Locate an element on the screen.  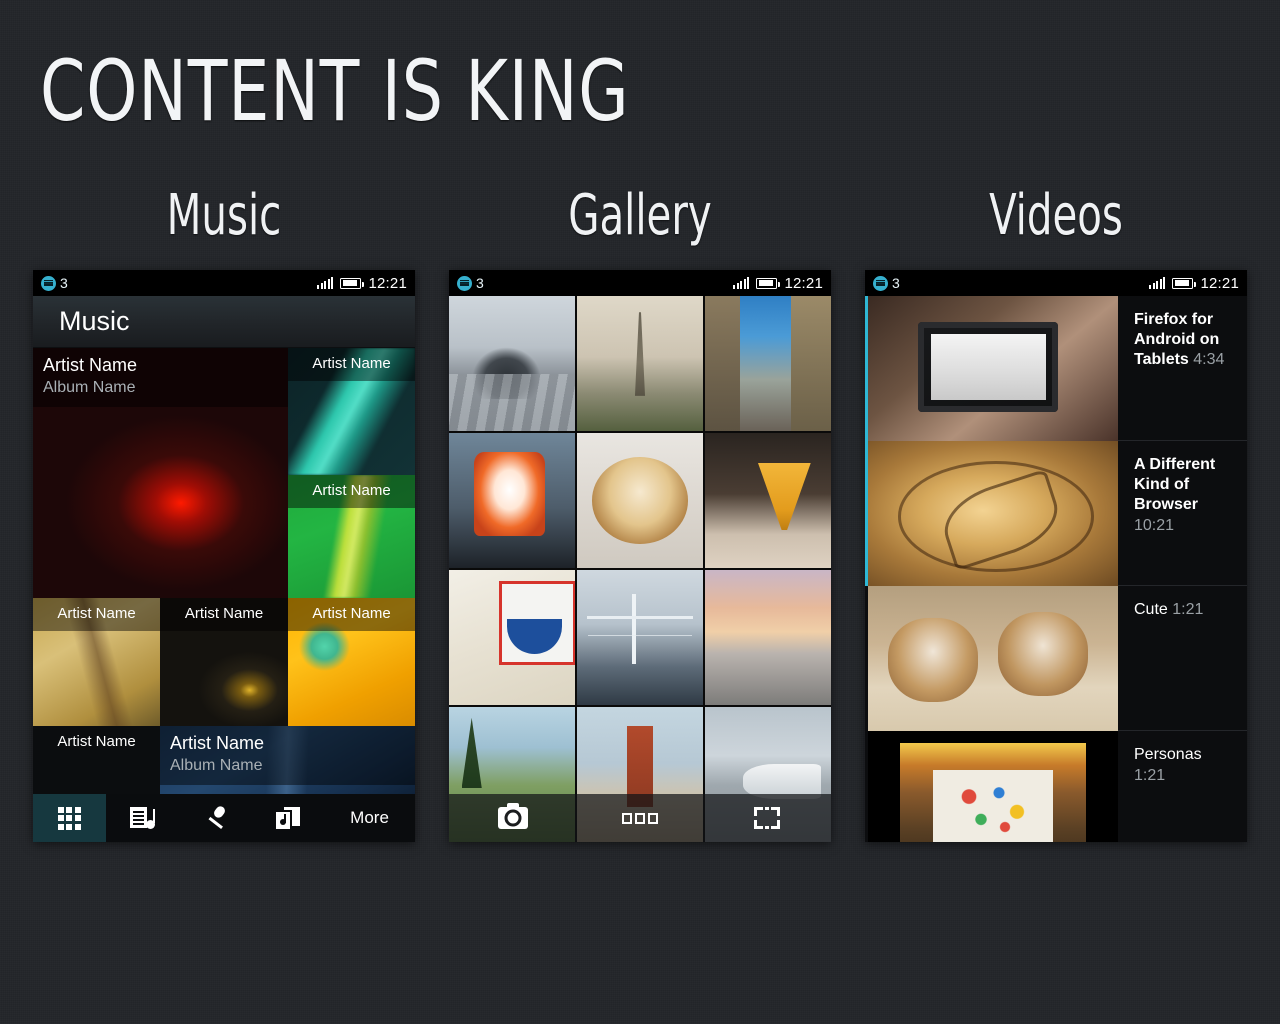
video-meta: A Different Kind of Browser 10:21 is located at coordinates (1182, 513).